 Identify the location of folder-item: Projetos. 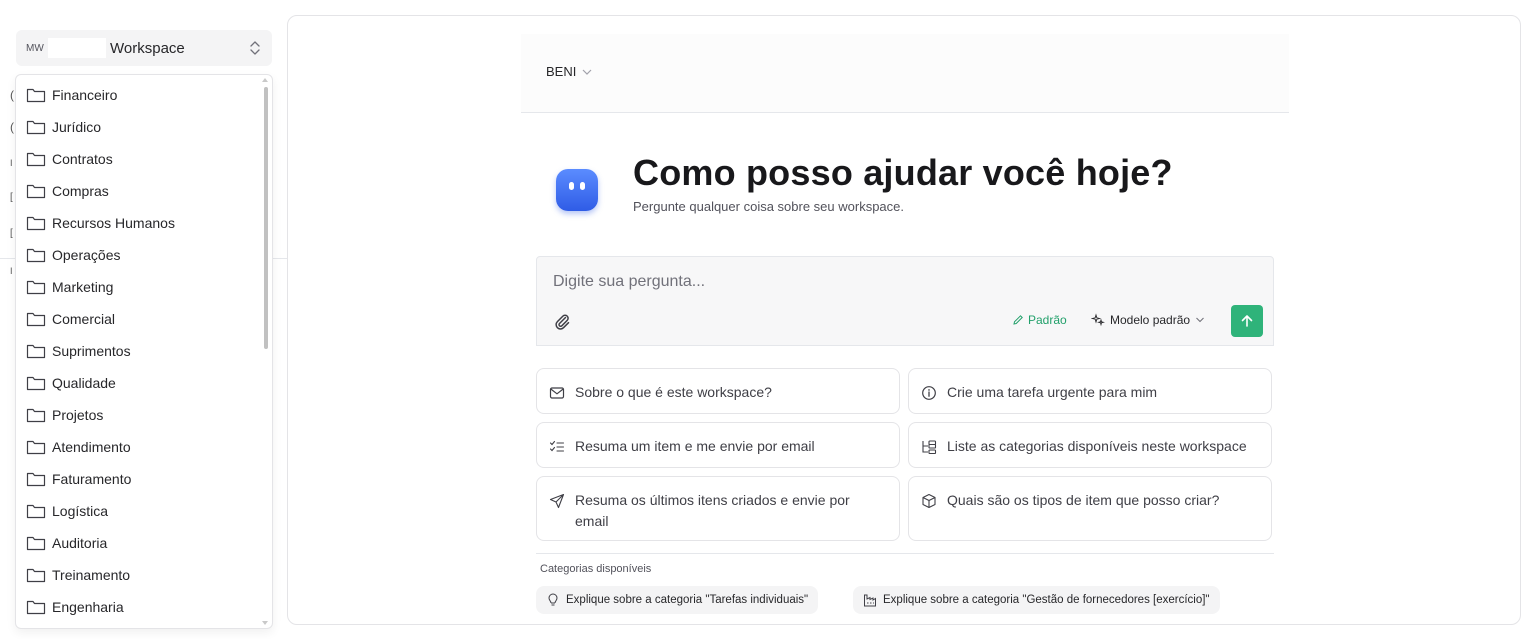
(64, 415).